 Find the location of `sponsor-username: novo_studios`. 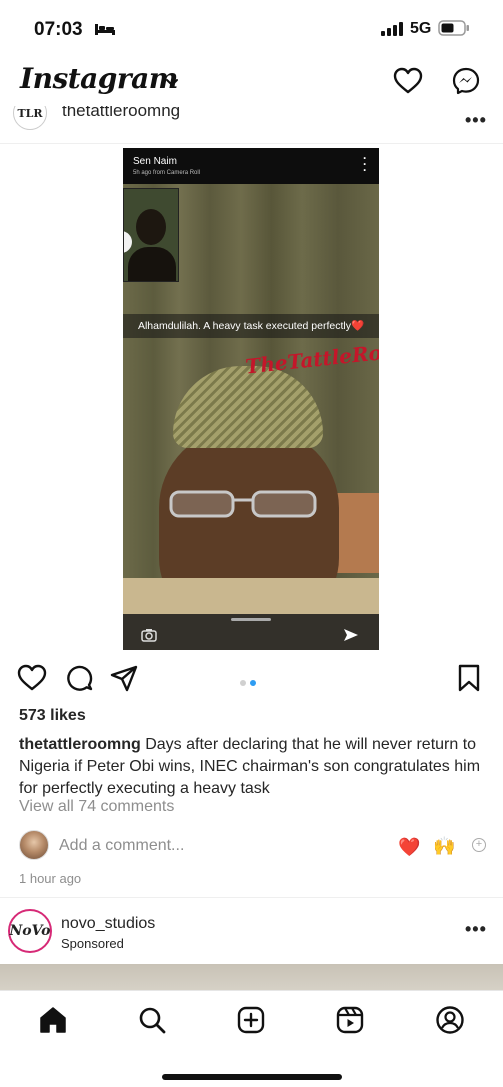

sponsor-username: novo_studios is located at coordinates (108, 924).